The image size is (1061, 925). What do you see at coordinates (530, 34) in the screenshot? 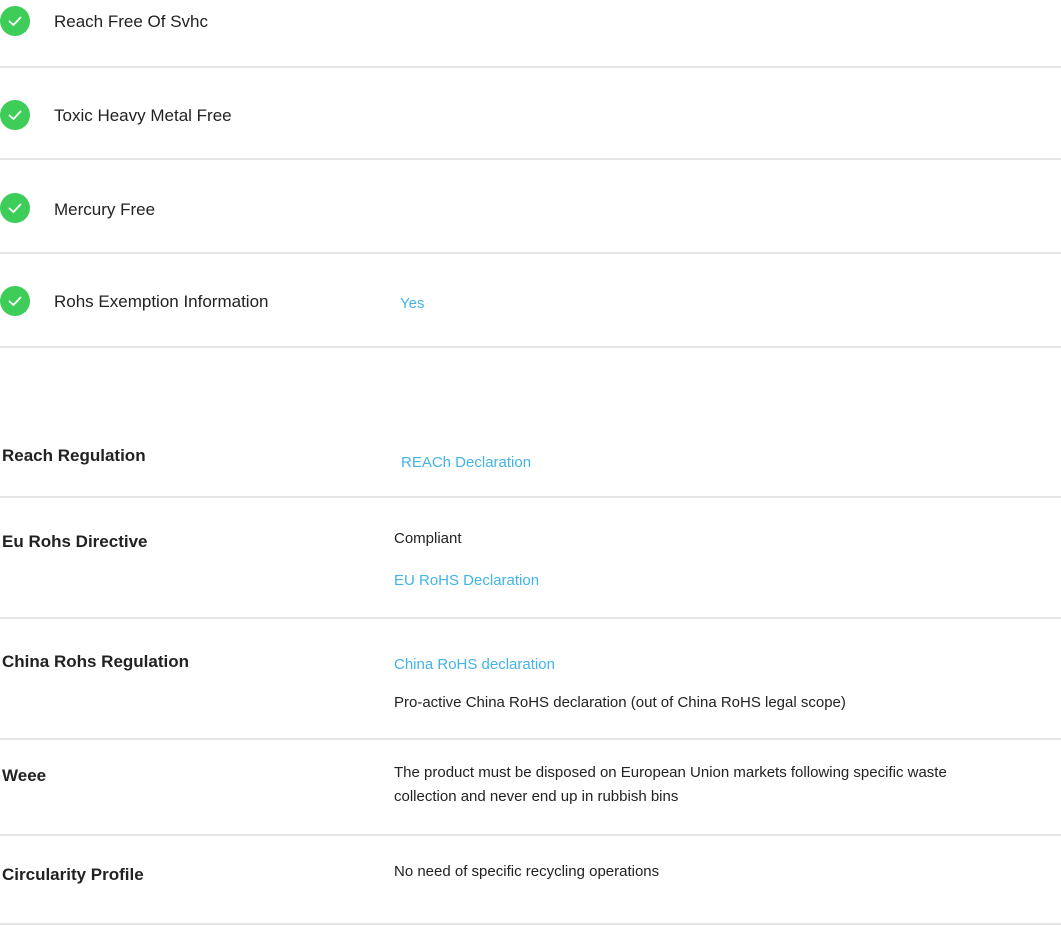
I see `checklist-row-reach-free: Reach Free Of Svhc` at bounding box center [530, 34].